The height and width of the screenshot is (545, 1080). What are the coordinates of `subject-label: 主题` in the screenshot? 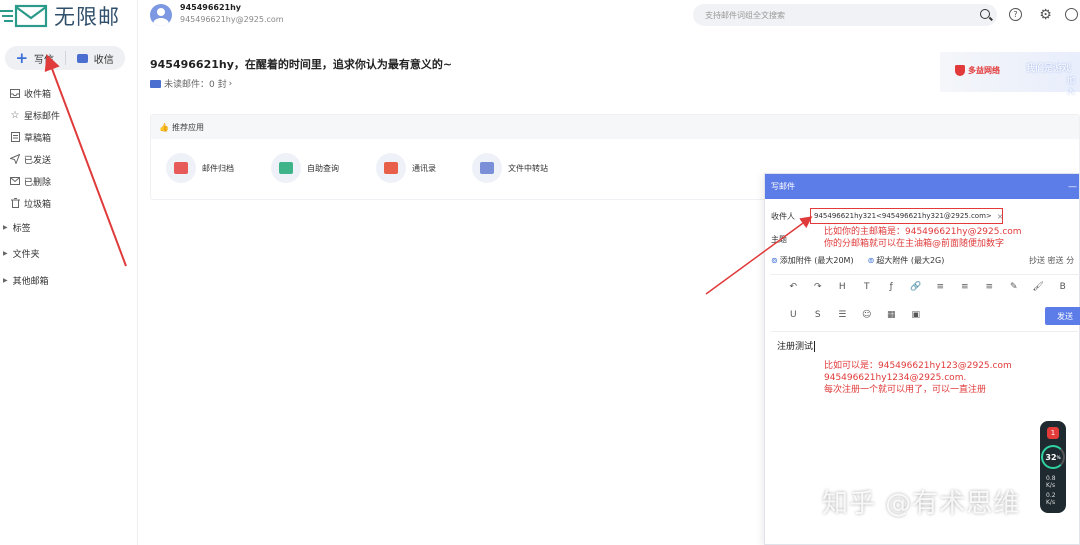 It's located at (779, 239).